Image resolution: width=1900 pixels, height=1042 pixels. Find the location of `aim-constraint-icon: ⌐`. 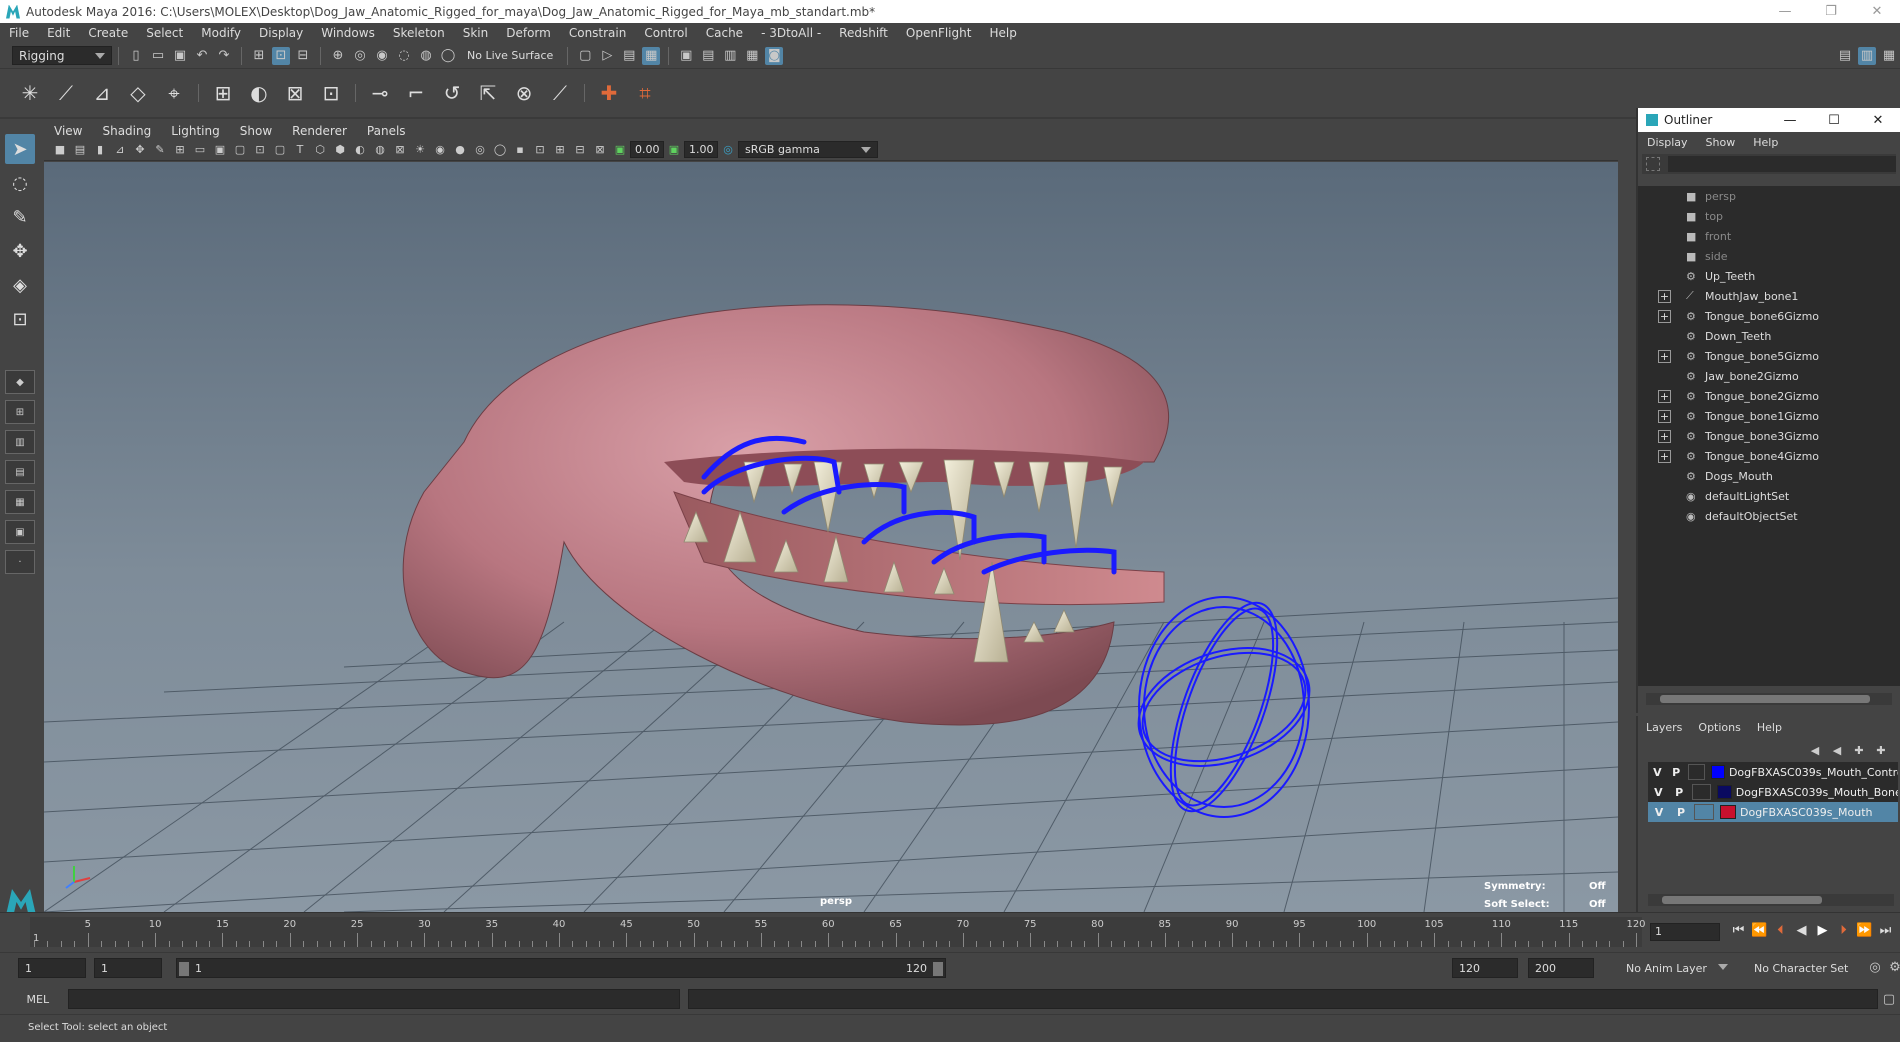

aim-constraint-icon: ⌐ is located at coordinates (416, 93).